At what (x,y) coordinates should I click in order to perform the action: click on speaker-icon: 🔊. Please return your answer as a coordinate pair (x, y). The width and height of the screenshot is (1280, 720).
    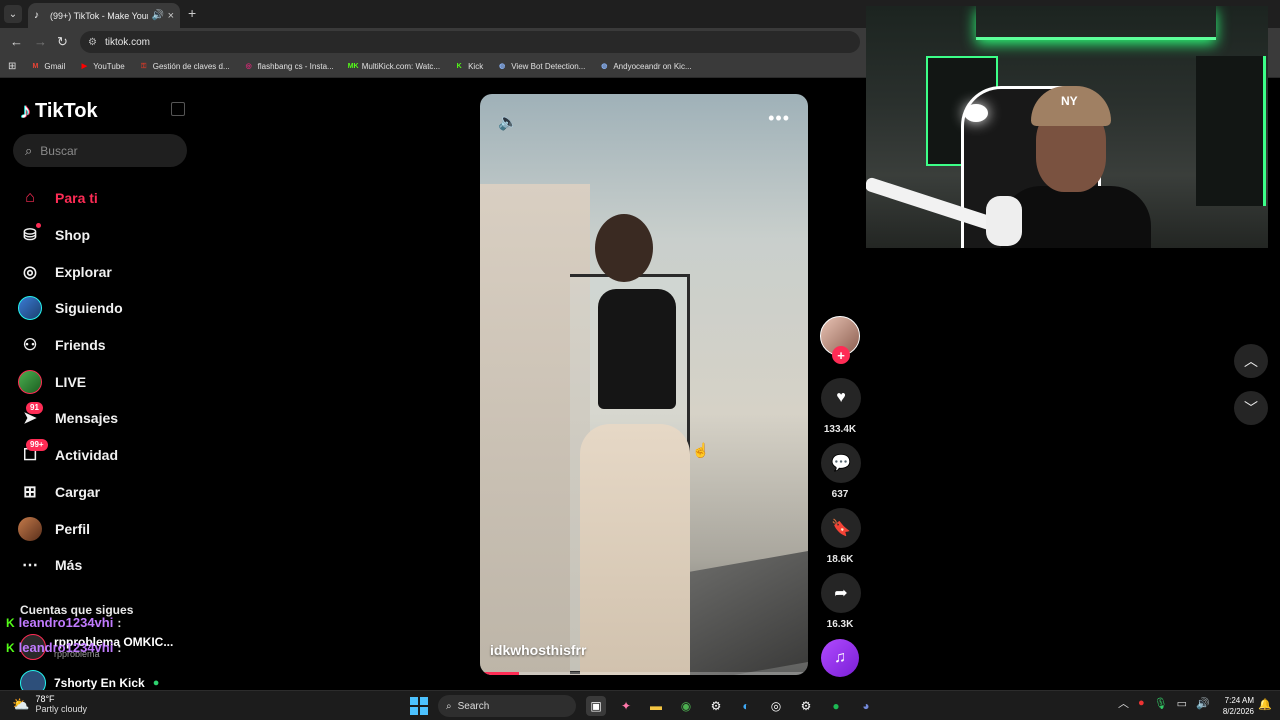
    Looking at the image, I should click on (1203, 703).